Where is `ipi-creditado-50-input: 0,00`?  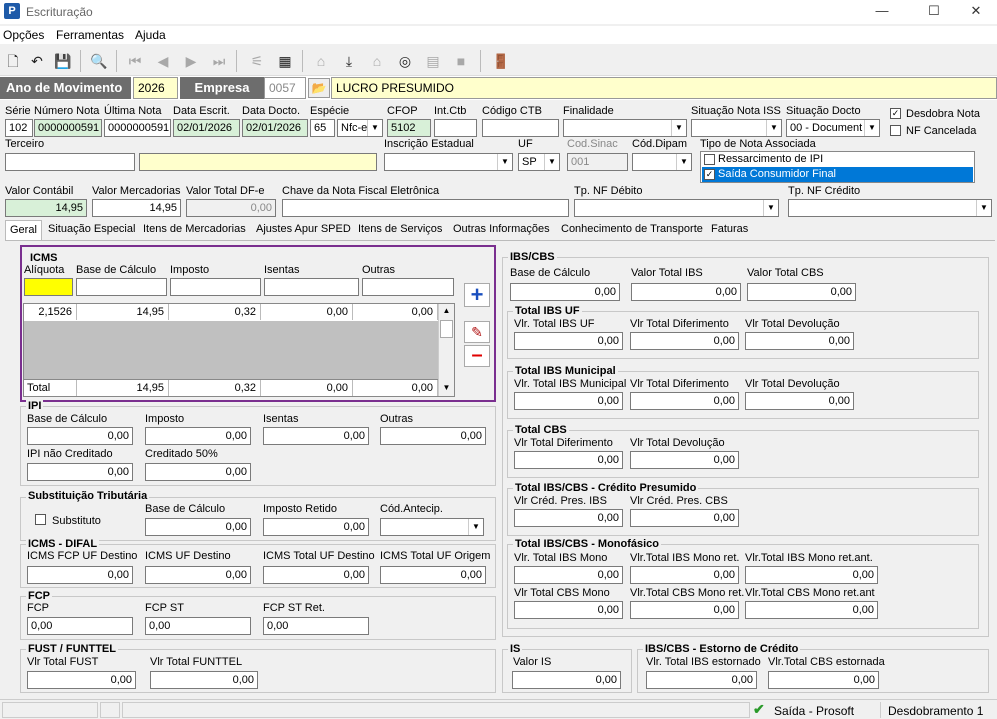 ipi-creditado-50-input: 0,00 is located at coordinates (198, 472).